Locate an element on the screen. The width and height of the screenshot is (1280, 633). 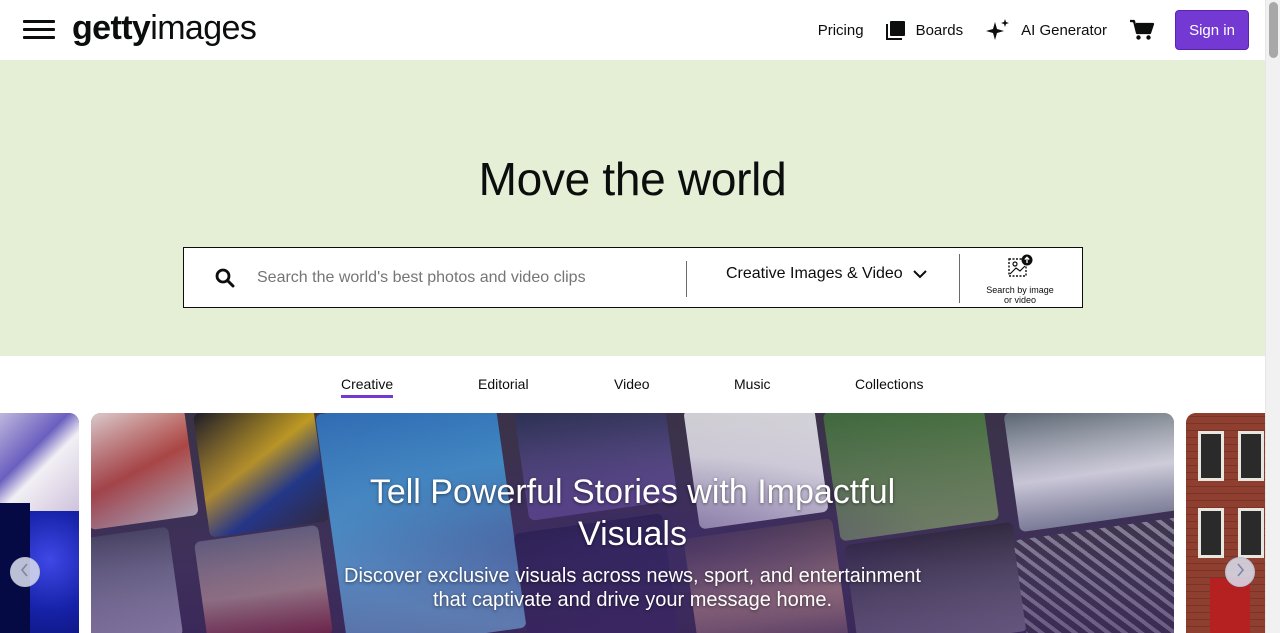
sign-in-button: Sign in is located at coordinates (1212, 30).